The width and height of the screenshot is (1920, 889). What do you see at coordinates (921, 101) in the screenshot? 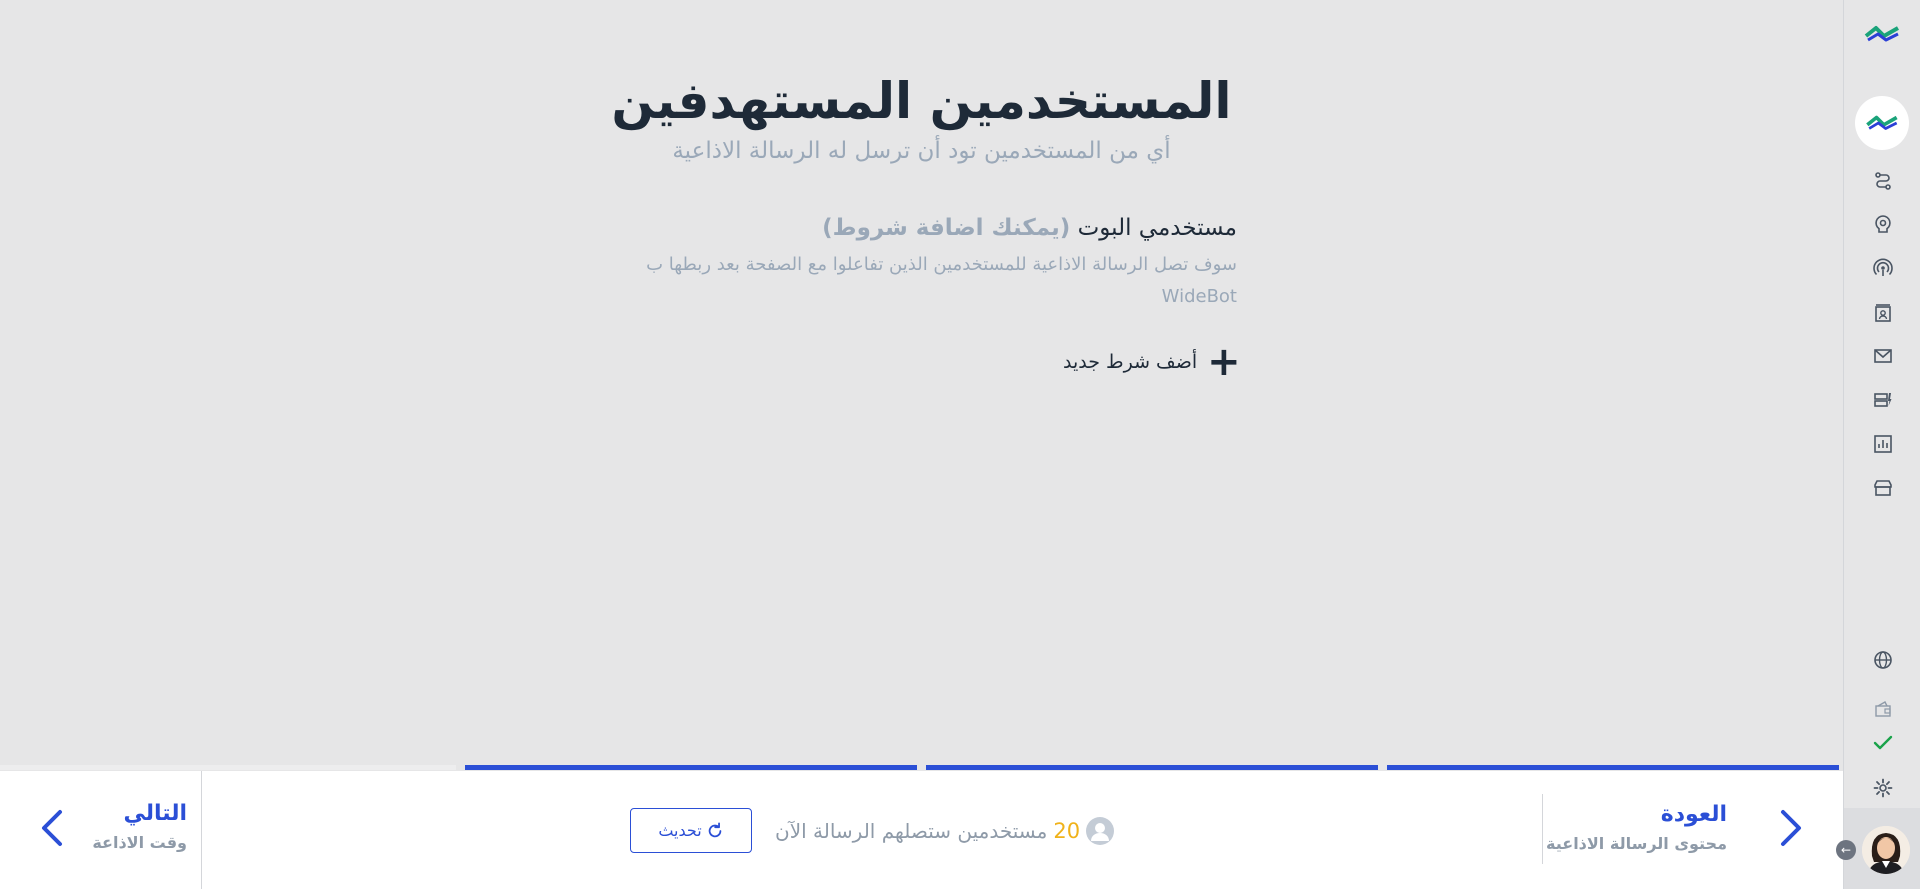
I see `page-title: المستخدمين المستهدفين` at bounding box center [921, 101].